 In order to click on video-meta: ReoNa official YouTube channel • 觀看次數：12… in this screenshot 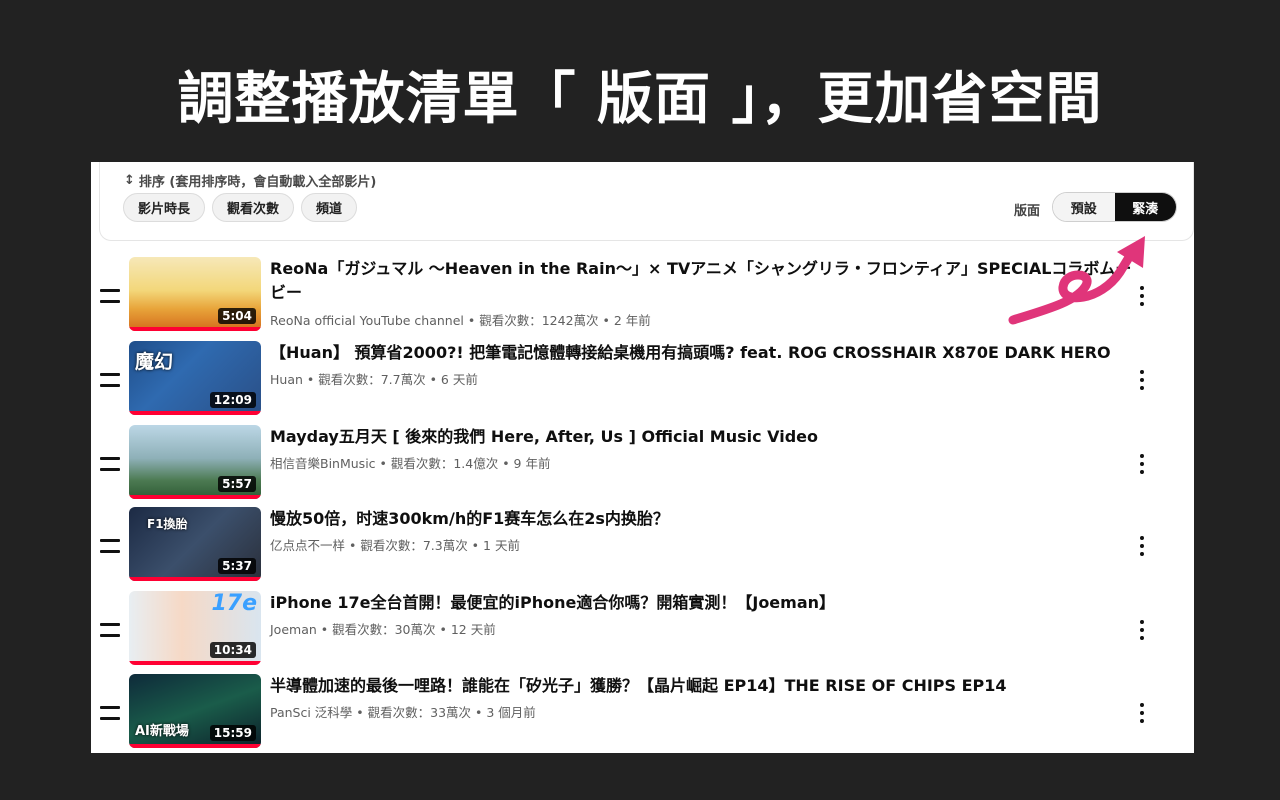, I will do `click(460, 320)`.